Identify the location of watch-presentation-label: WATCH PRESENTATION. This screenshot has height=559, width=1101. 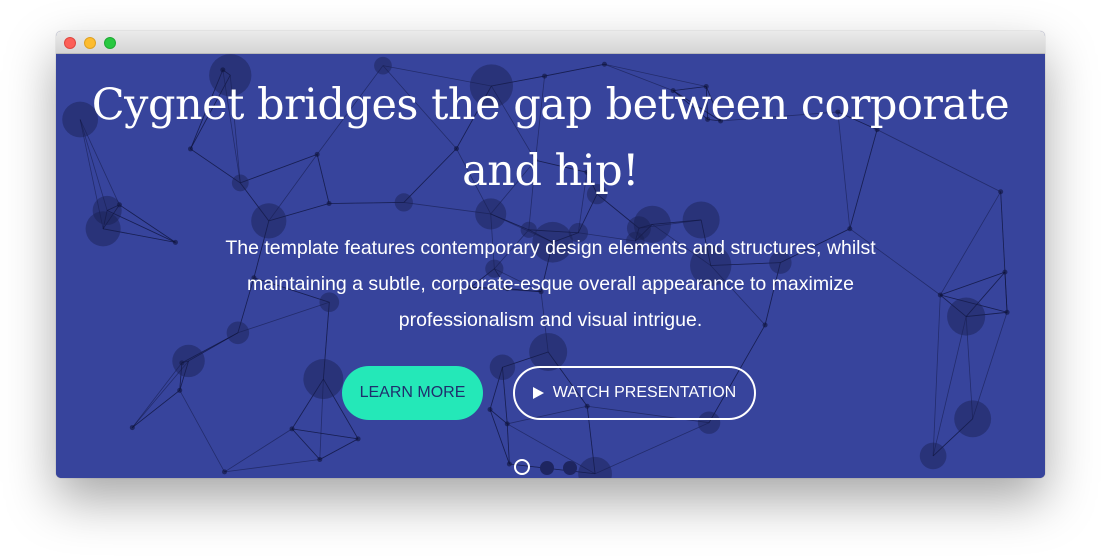
(644, 392).